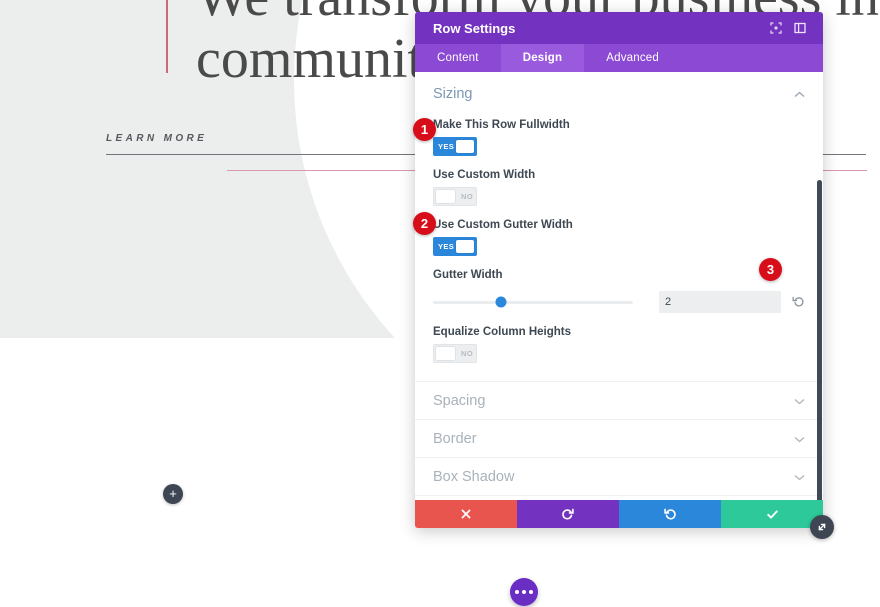  I want to click on modal-title: Row Settings, so click(474, 28).